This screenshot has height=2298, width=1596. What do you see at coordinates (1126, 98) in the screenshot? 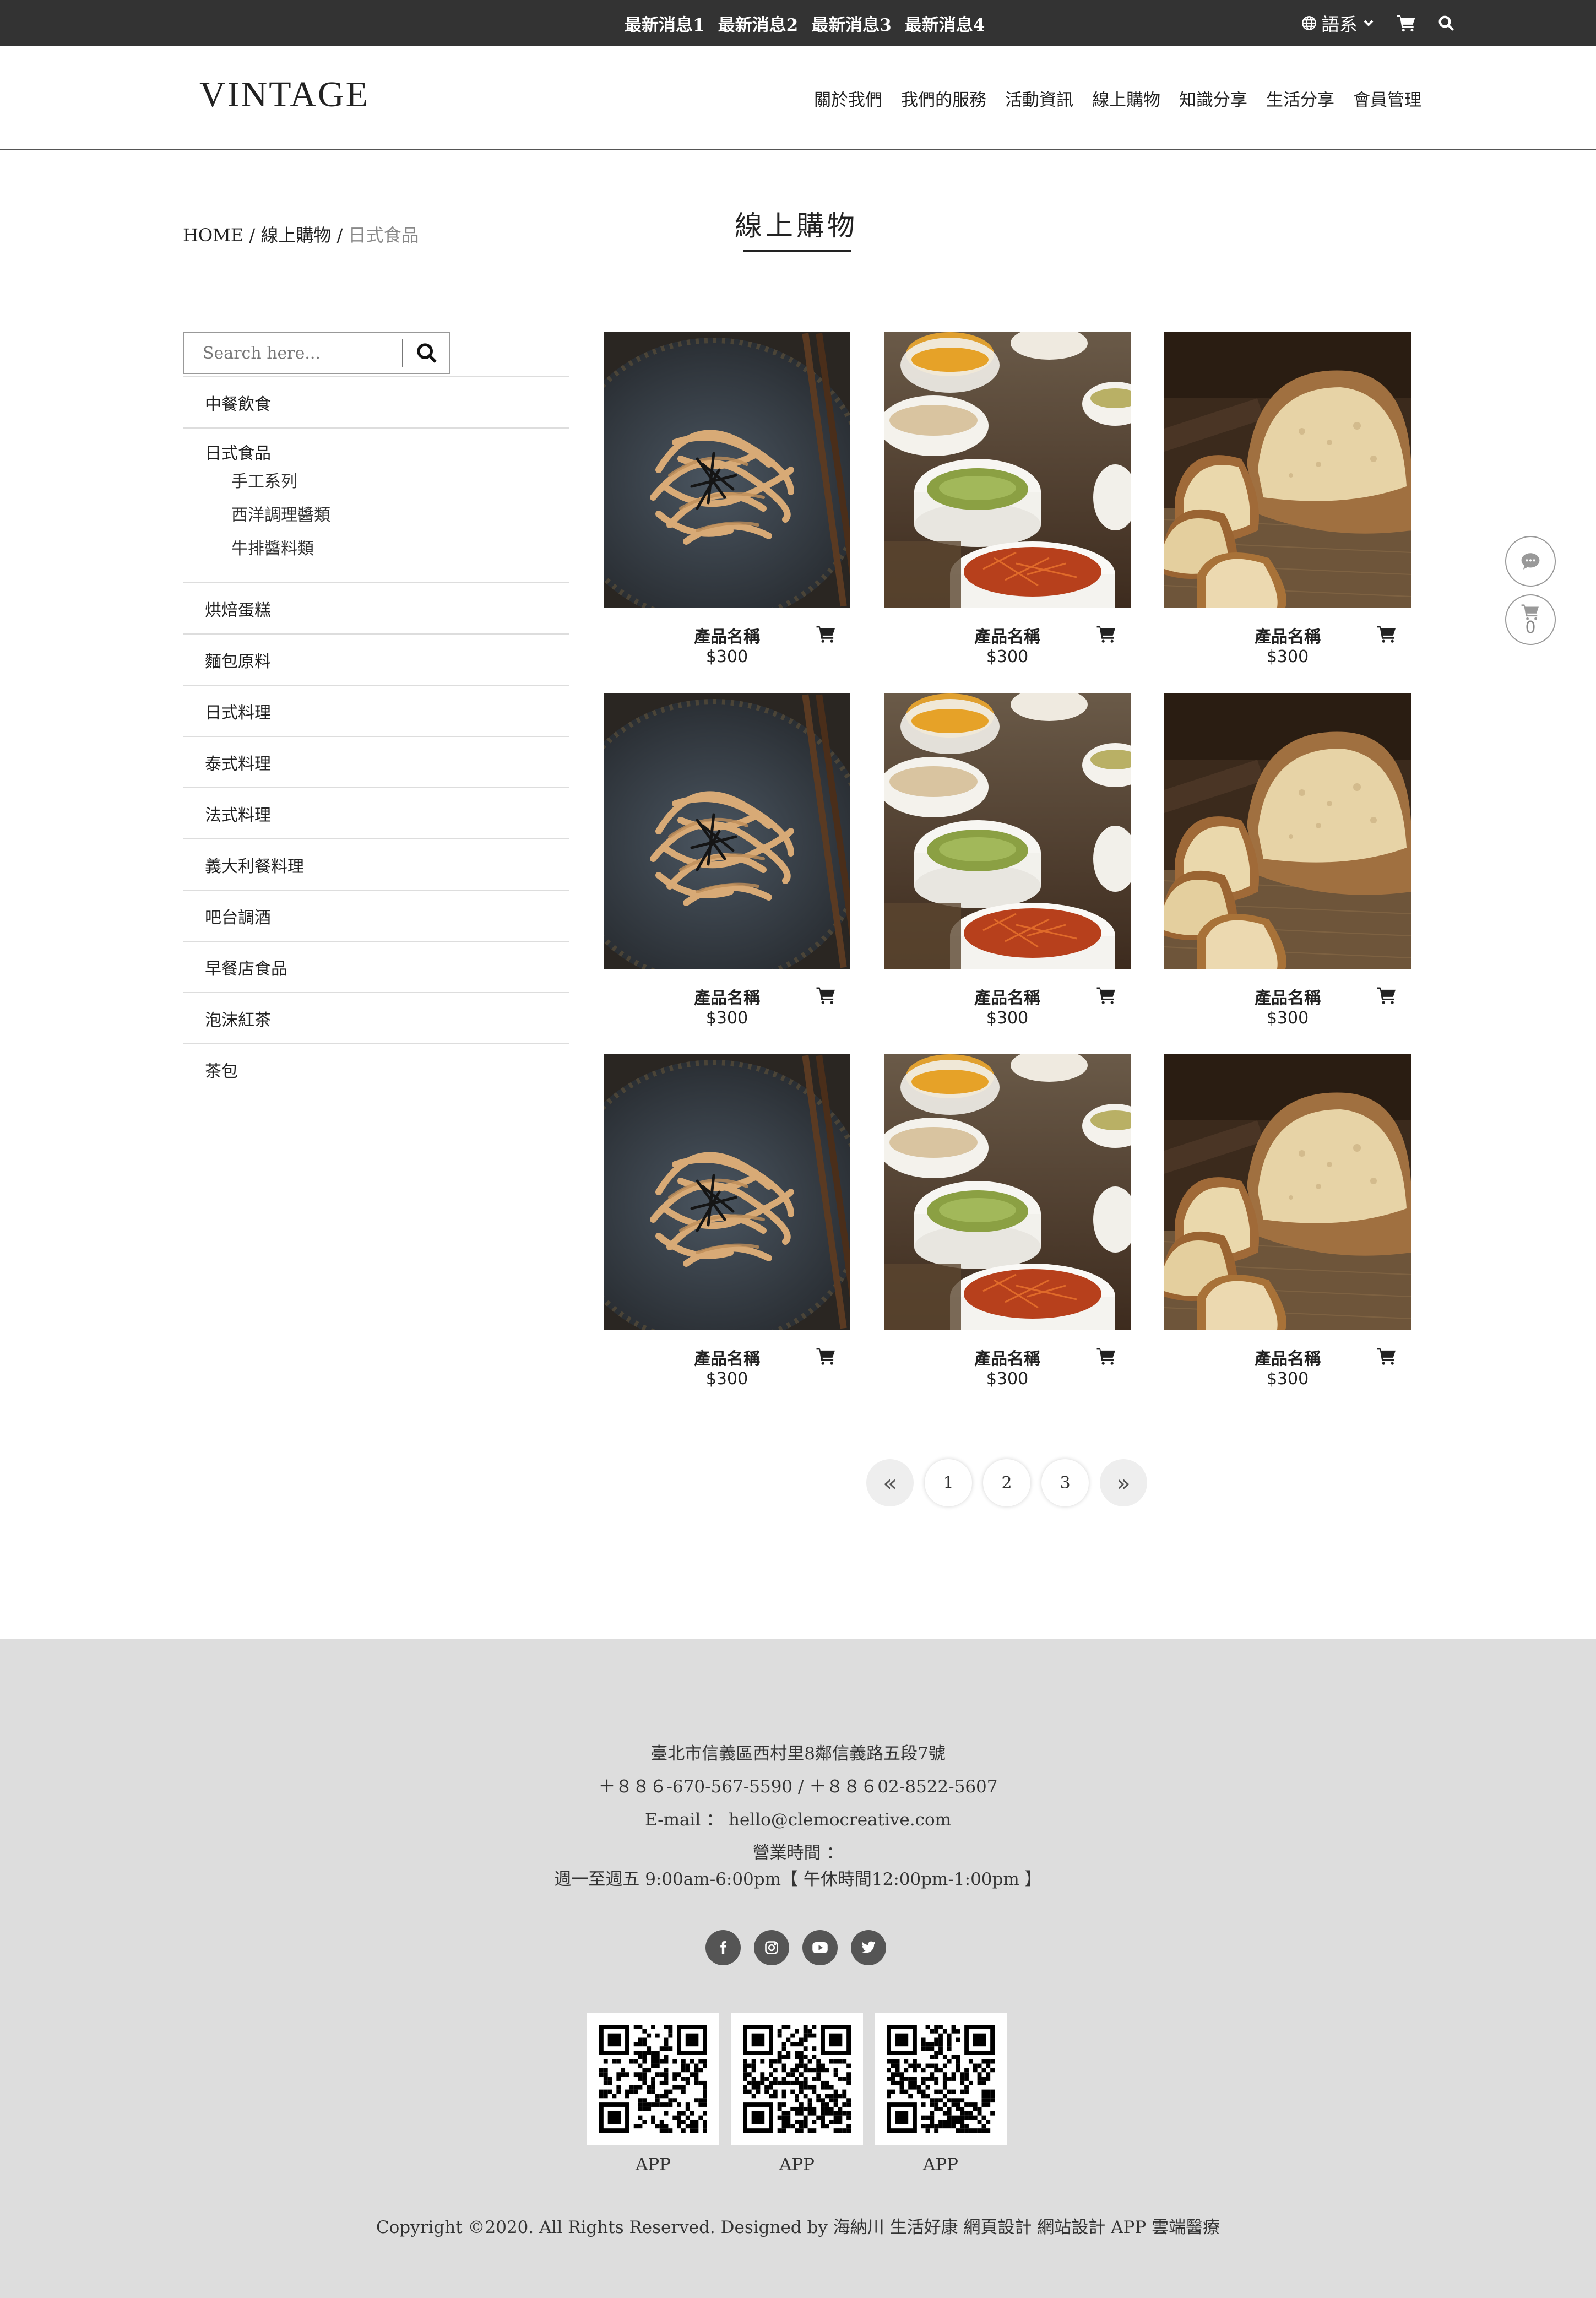
I see `nav-shop: 線上購物` at bounding box center [1126, 98].